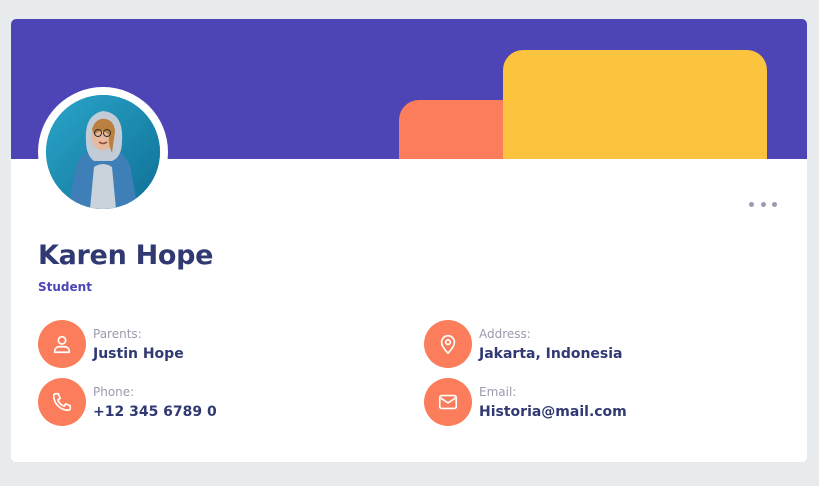 Image resolution: width=819 pixels, height=486 pixels. Describe the element at coordinates (553, 411) in the screenshot. I see `email-value: Historia@mail.com` at that location.